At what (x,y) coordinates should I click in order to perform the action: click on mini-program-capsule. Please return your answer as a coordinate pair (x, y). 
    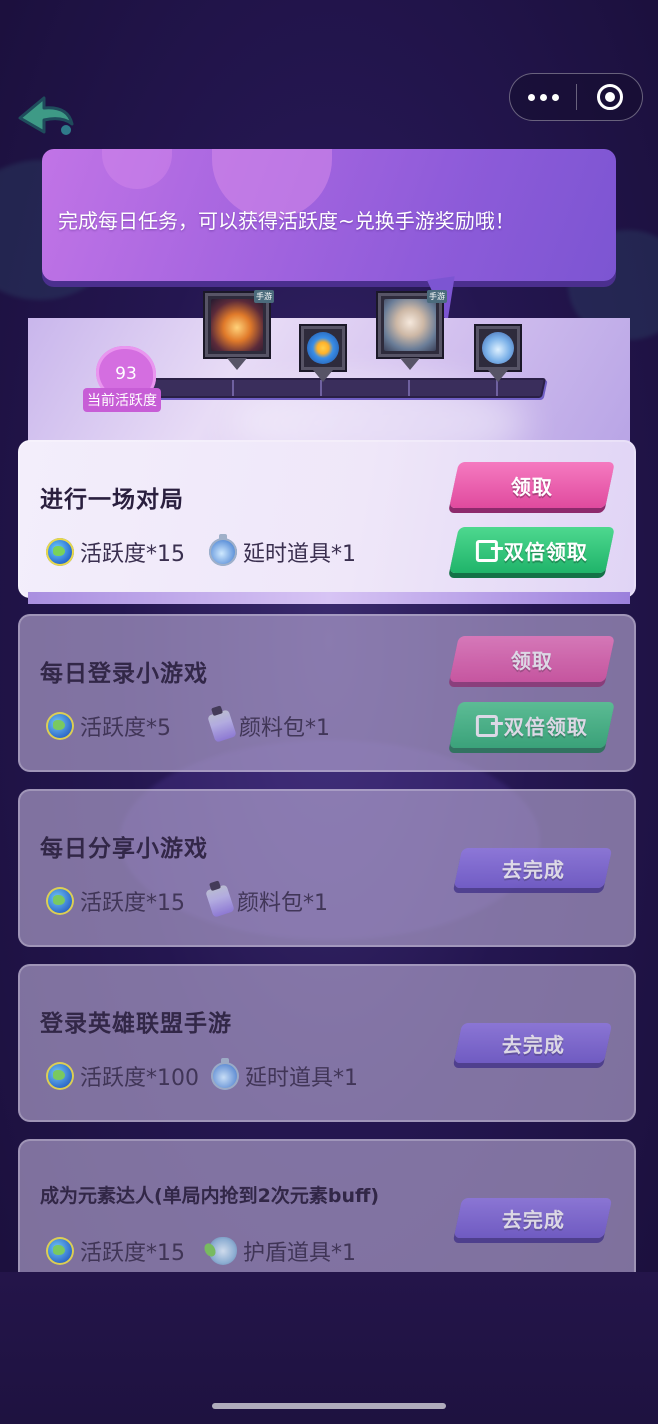
    Looking at the image, I should click on (576, 97).